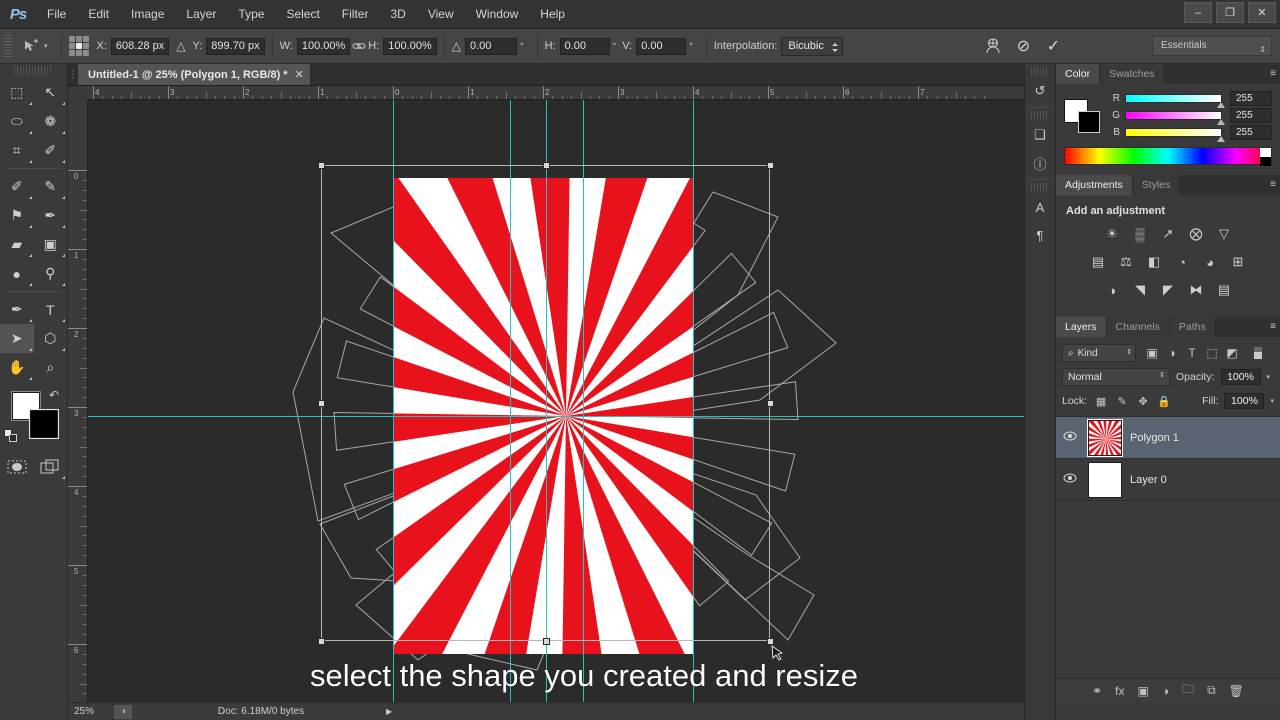 The width and height of the screenshot is (1280, 720). What do you see at coordinates (1140, 290) in the screenshot?
I see `posterize-icon: ◥` at bounding box center [1140, 290].